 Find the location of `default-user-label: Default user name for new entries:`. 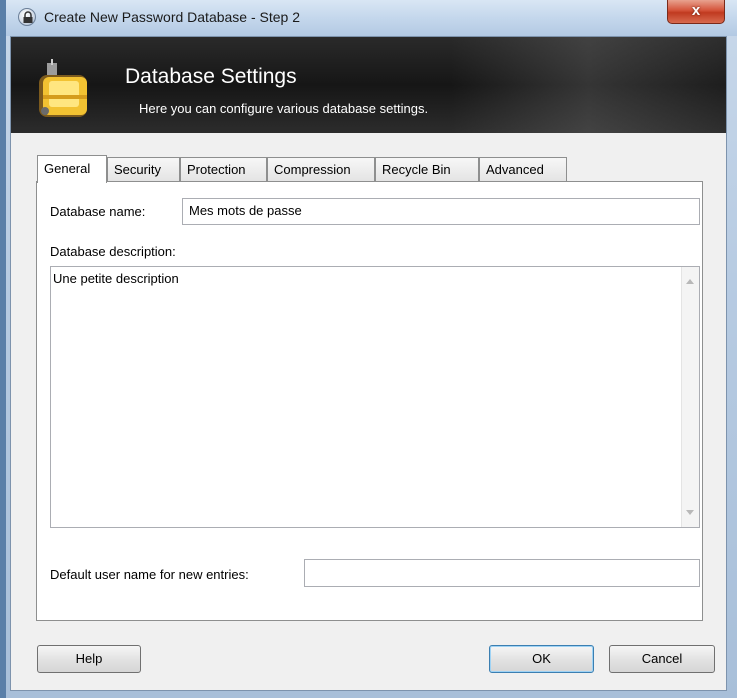

default-user-label: Default user name for new entries: is located at coordinates (149, 574).